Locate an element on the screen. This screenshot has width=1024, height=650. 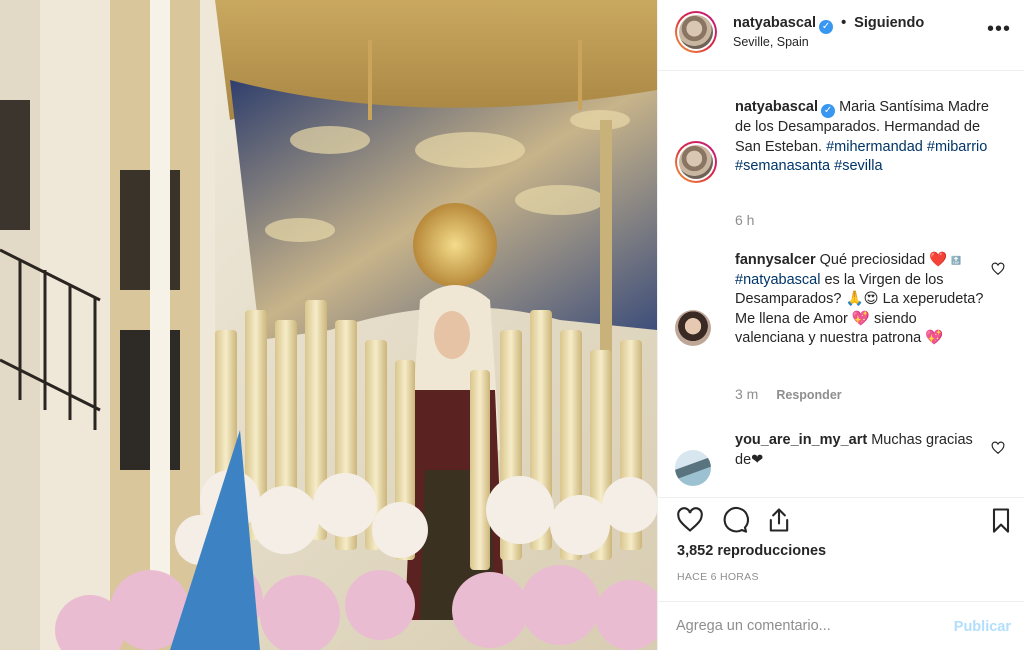
hashtag-mihermandad: #mihermandad is located at coordinates (874, 147).